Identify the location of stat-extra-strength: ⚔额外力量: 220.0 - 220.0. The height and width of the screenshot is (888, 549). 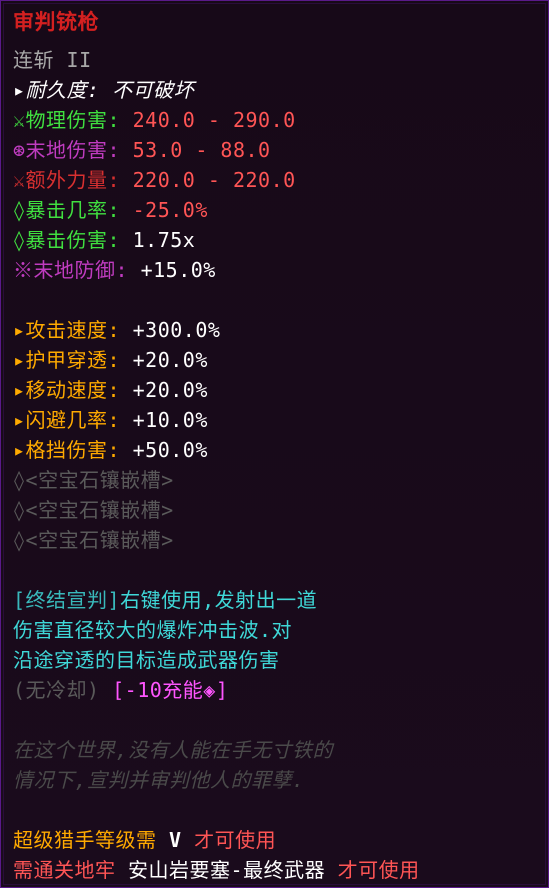
(154, 180).